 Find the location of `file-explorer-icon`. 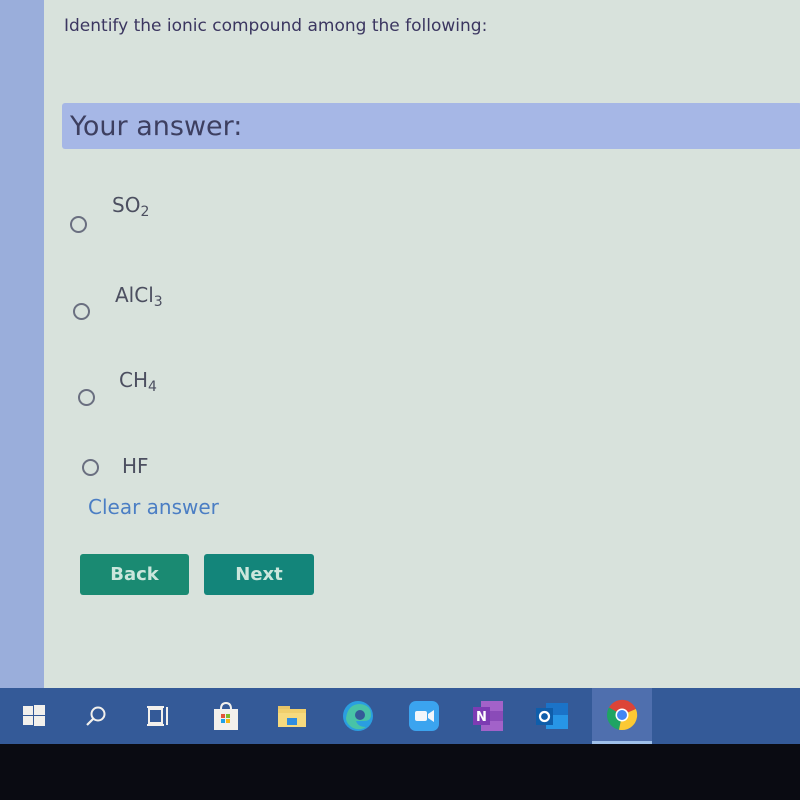

file-explorer-icon is located at coordinates (292, 716).